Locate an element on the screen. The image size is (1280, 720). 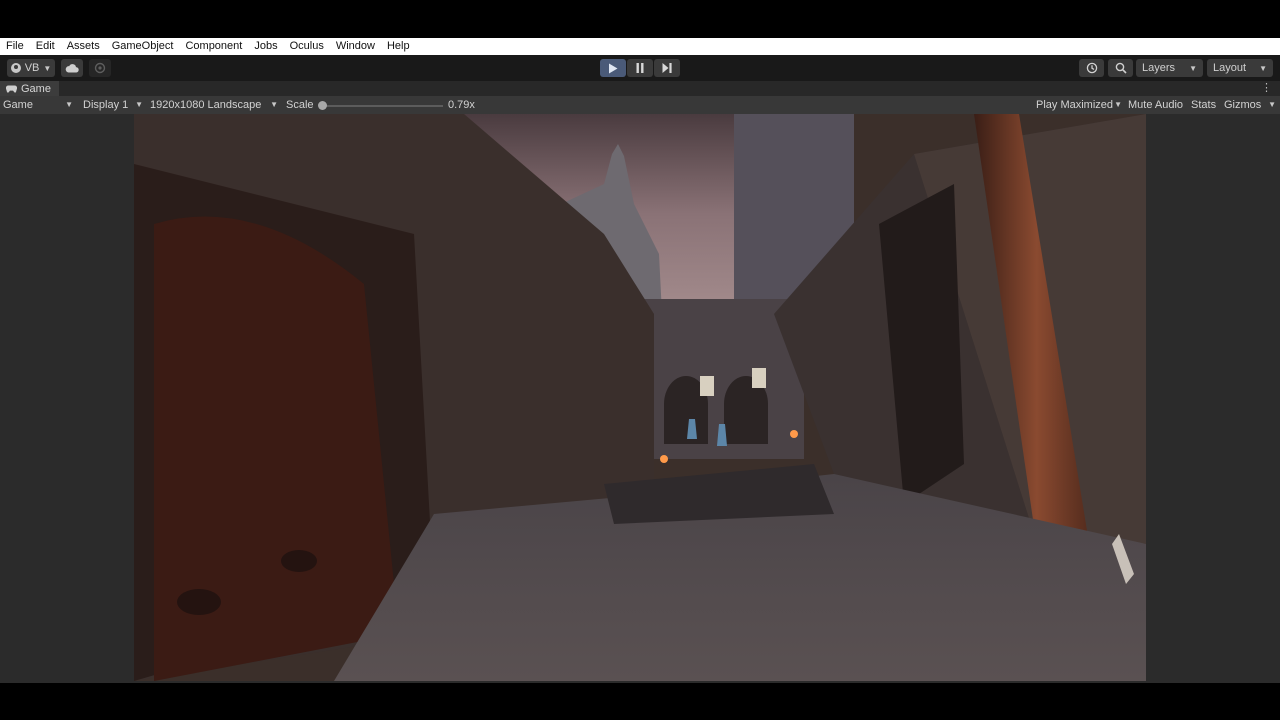
display-label: Display 1 is located at coordinates (106, 105).